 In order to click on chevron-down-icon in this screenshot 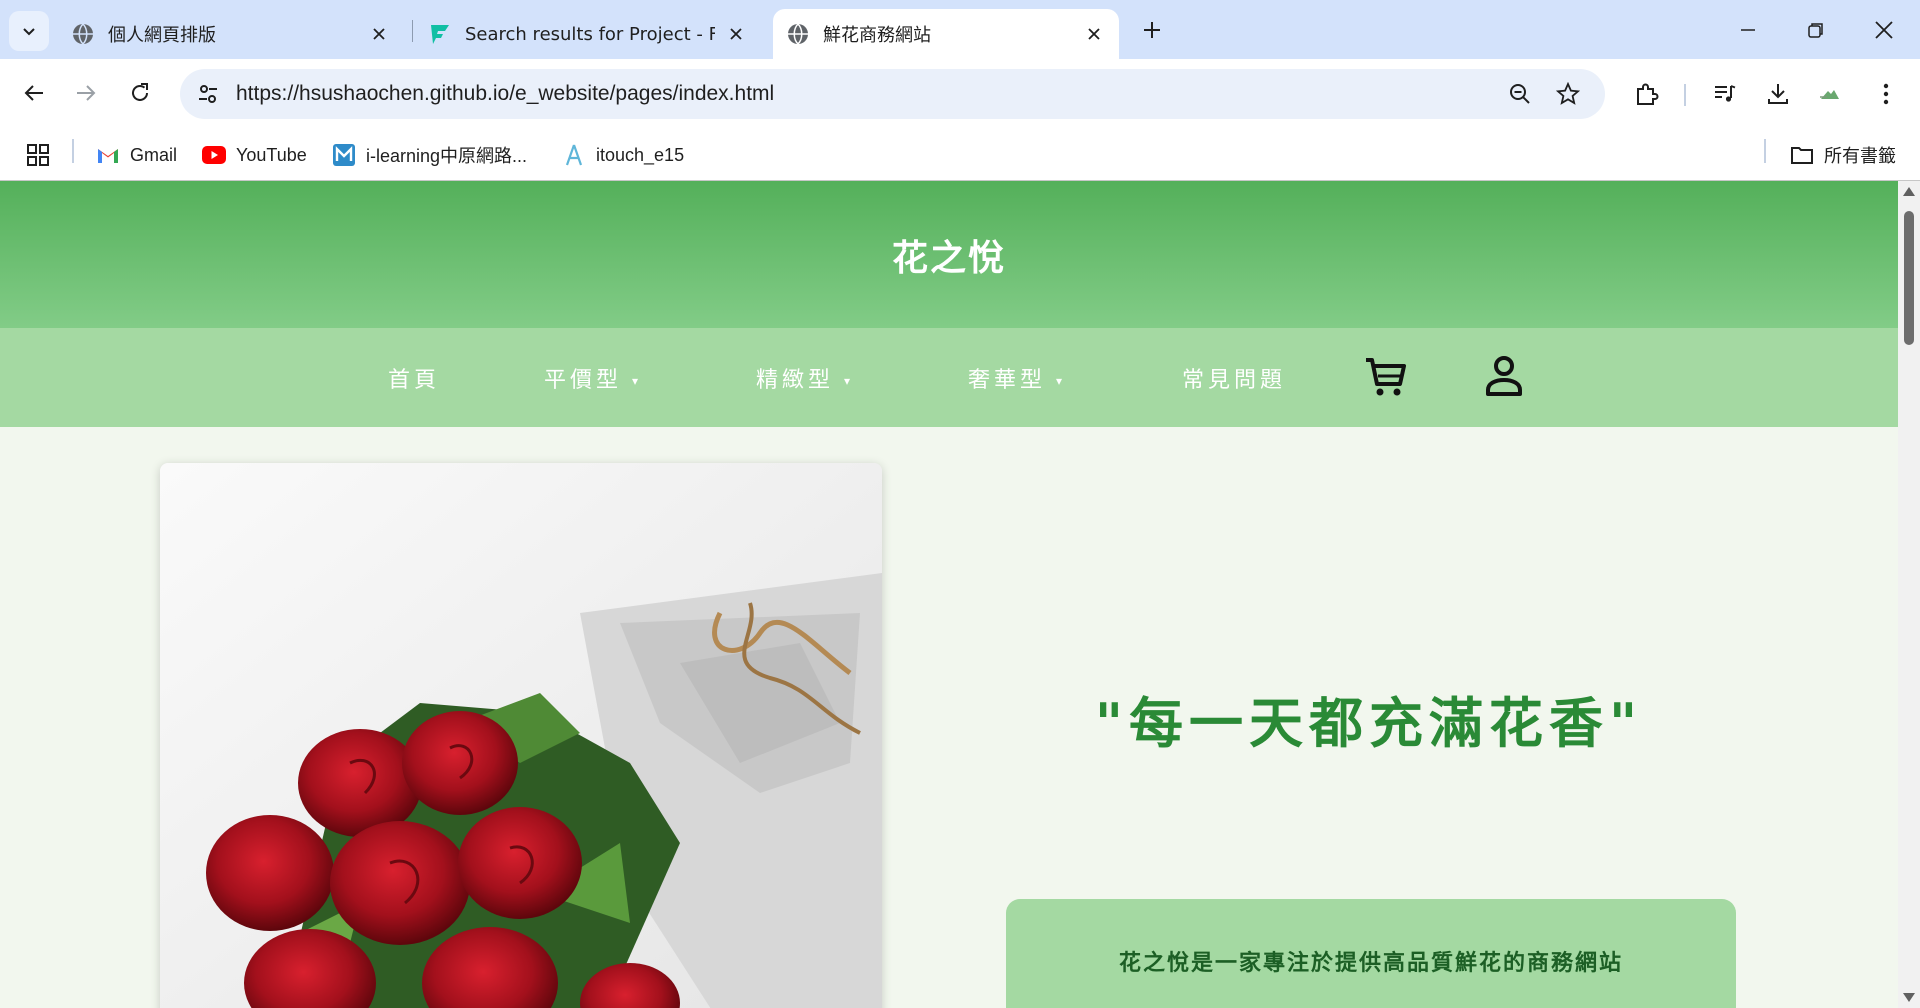, I will do `click(29, 32)`.